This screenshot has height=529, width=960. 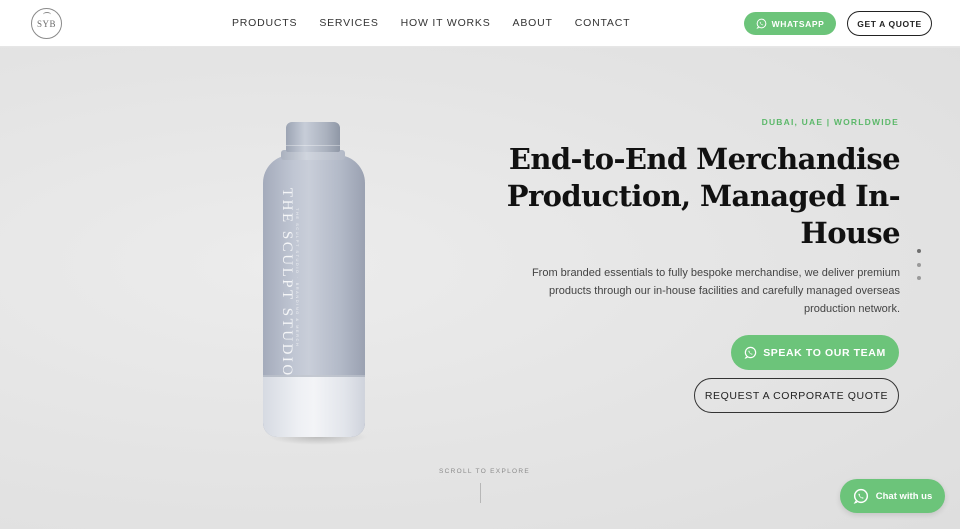 What do you see at coordinates (904, 496) in the screenshot?
I see `chat-with-us-label: Chat with us` at bounding box center [904, 496].